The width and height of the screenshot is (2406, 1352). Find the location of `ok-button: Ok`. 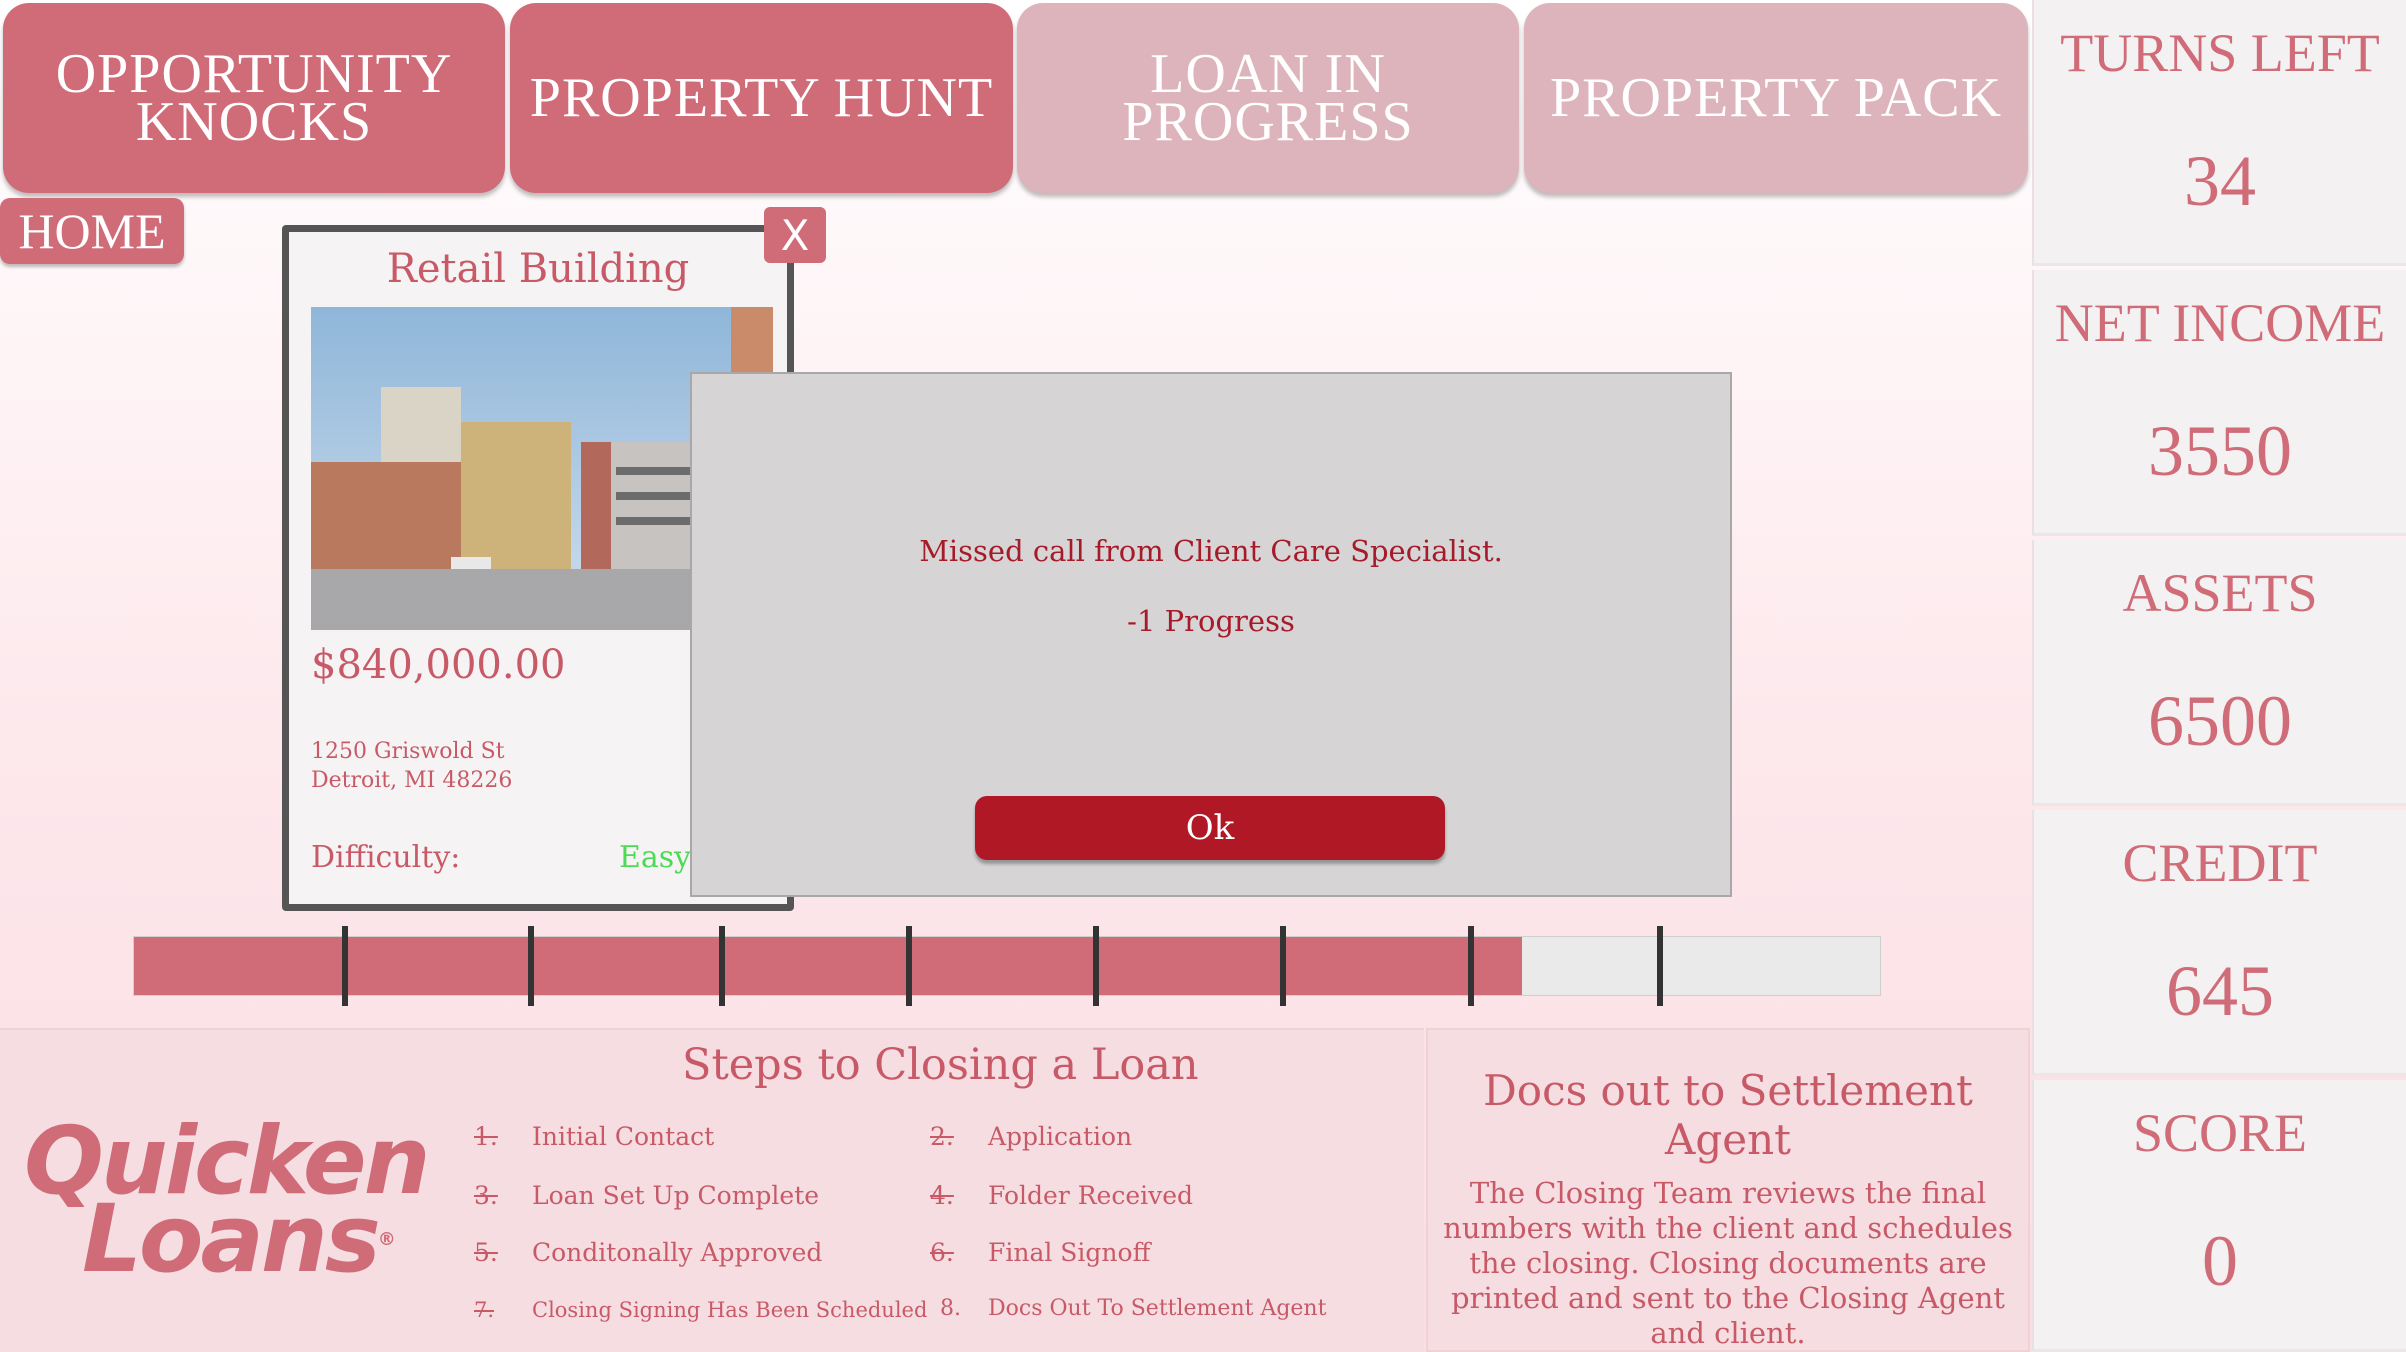

ok-button: Ok is located at coordinates (1210, 828).